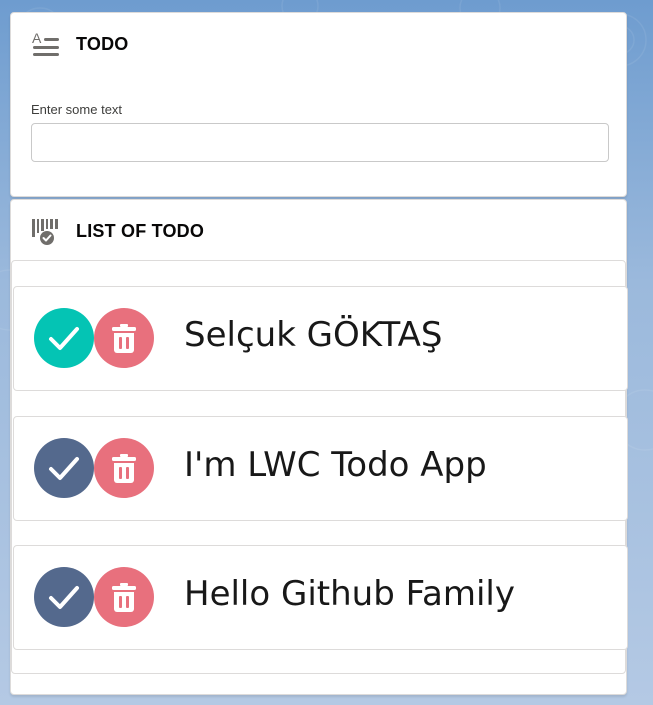  Describe the element at coordinates (335, 465) in the screenshot. I see `todo-item-text: I'm LWC Todo App` at that location.